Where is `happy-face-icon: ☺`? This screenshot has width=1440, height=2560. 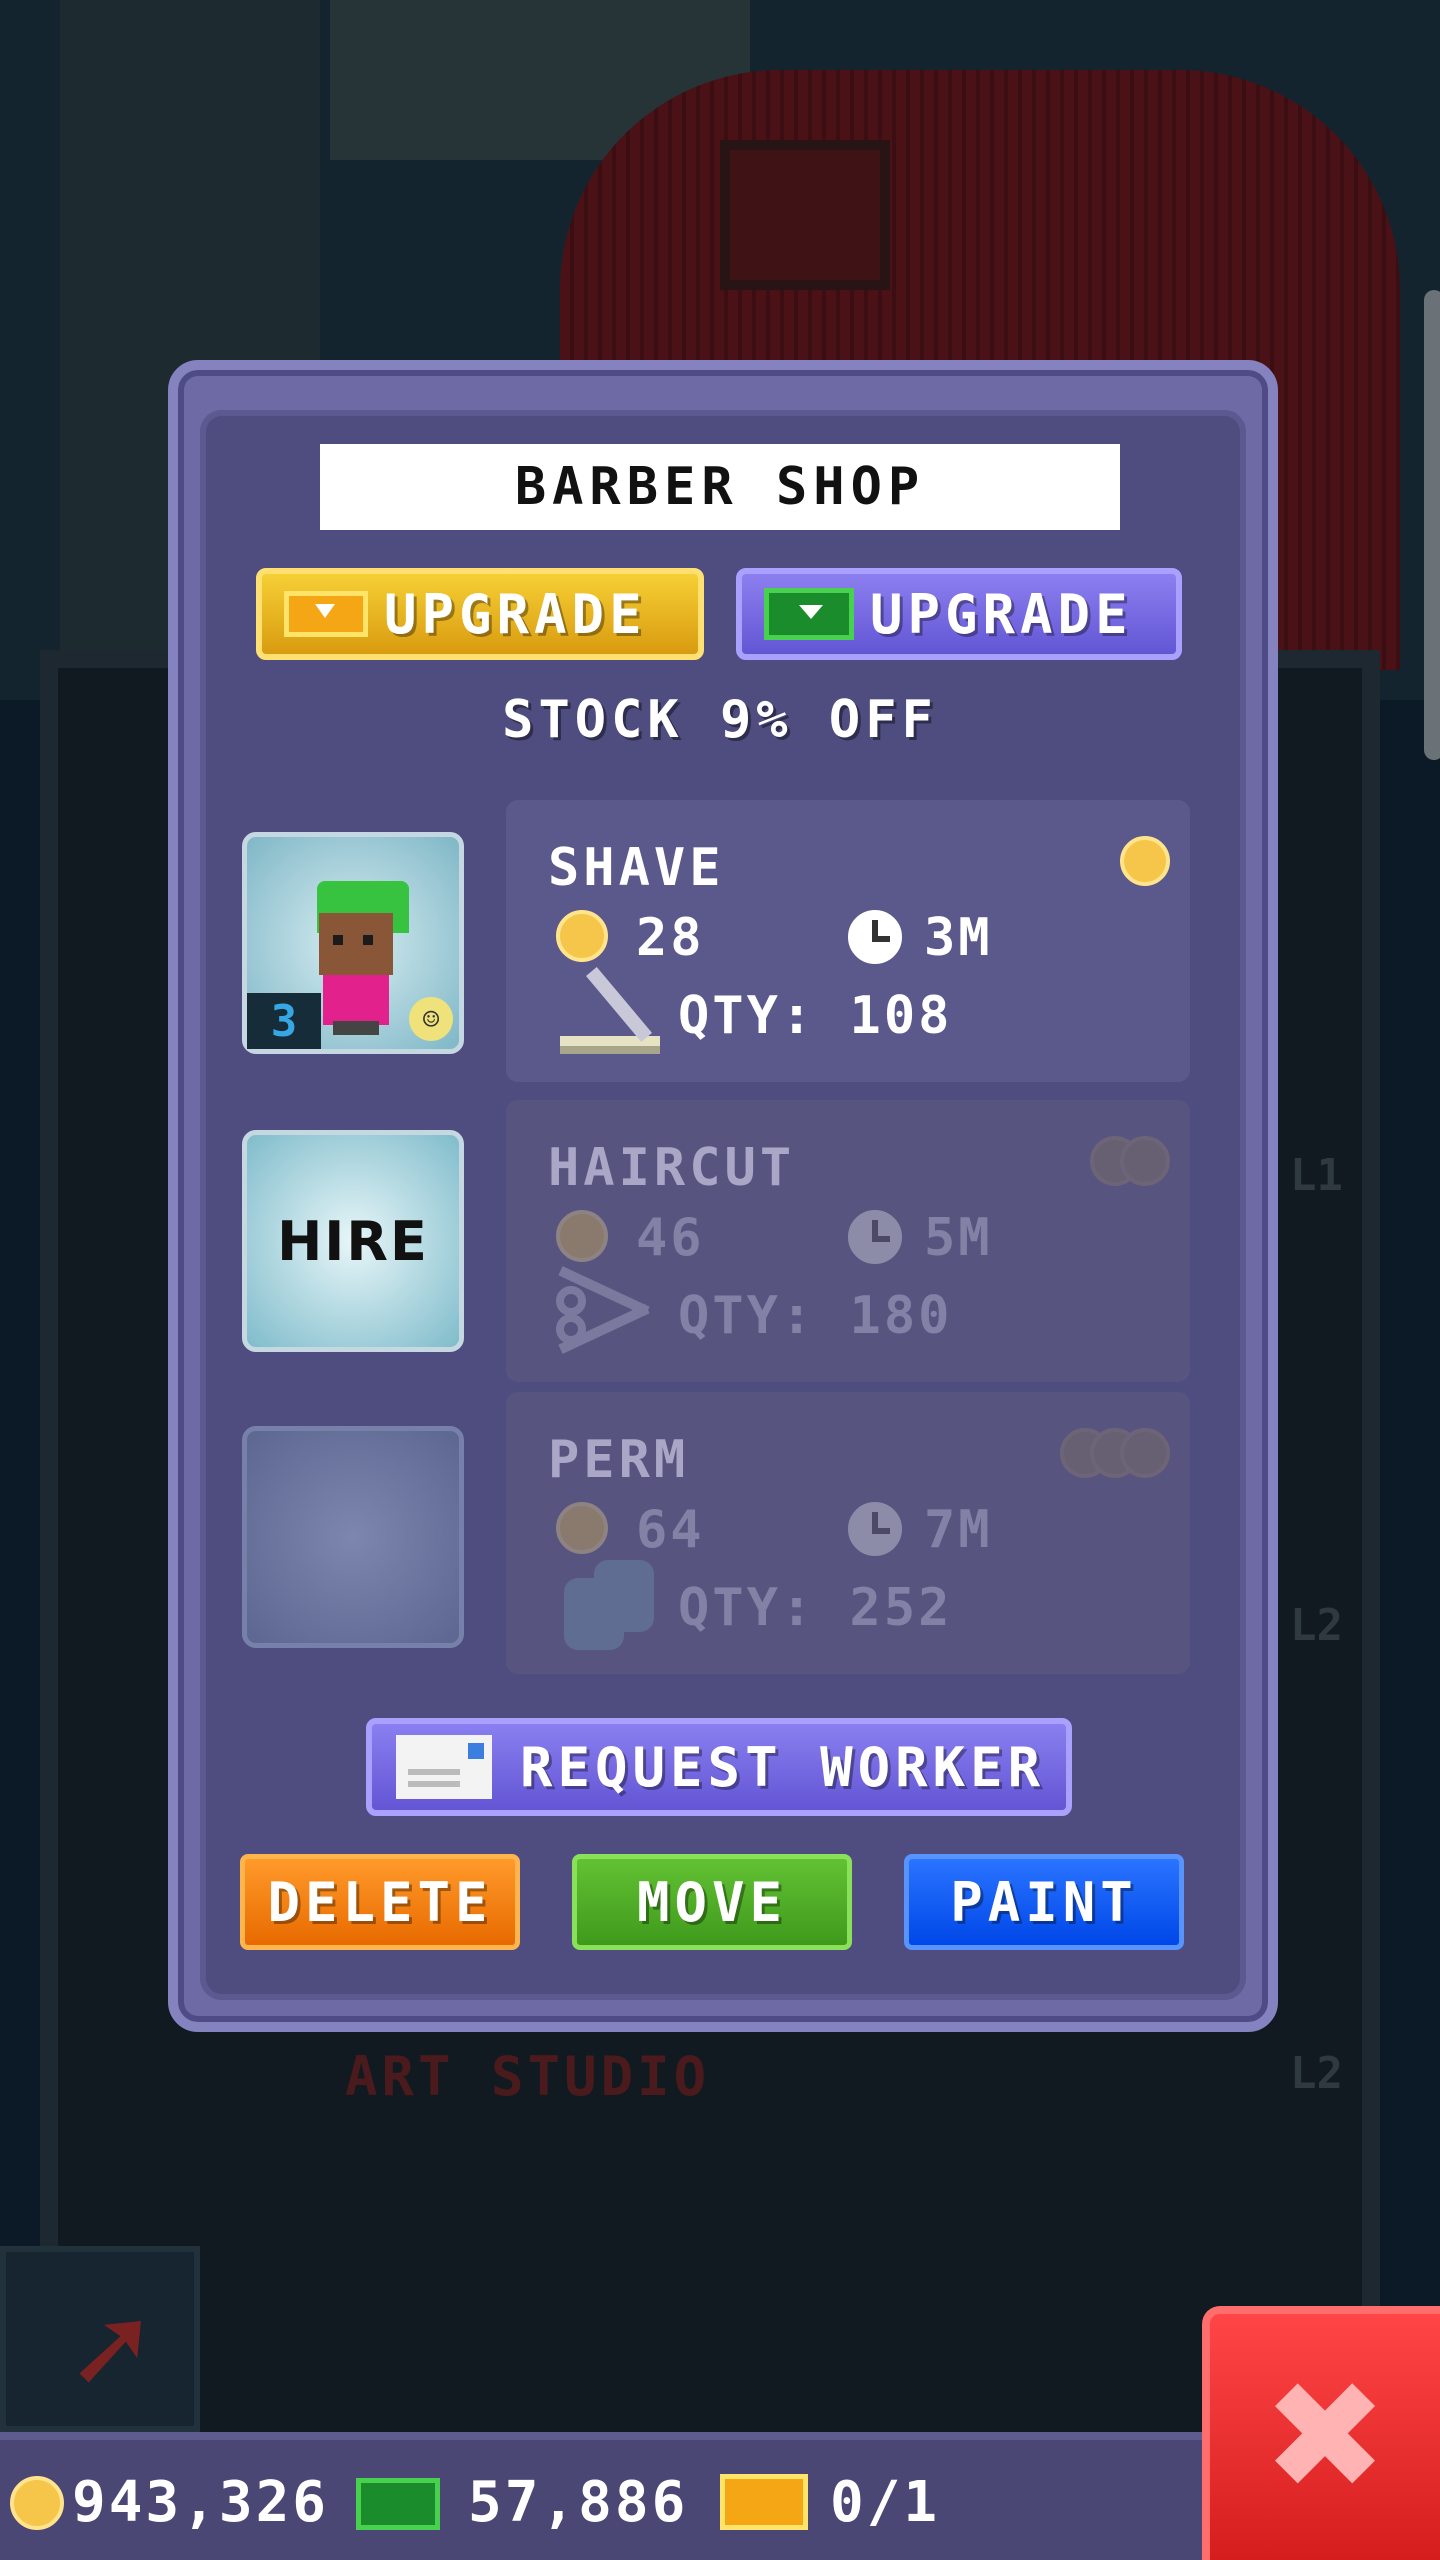 happy-face-icon: ☺ is located at coordinates (431, 1019).